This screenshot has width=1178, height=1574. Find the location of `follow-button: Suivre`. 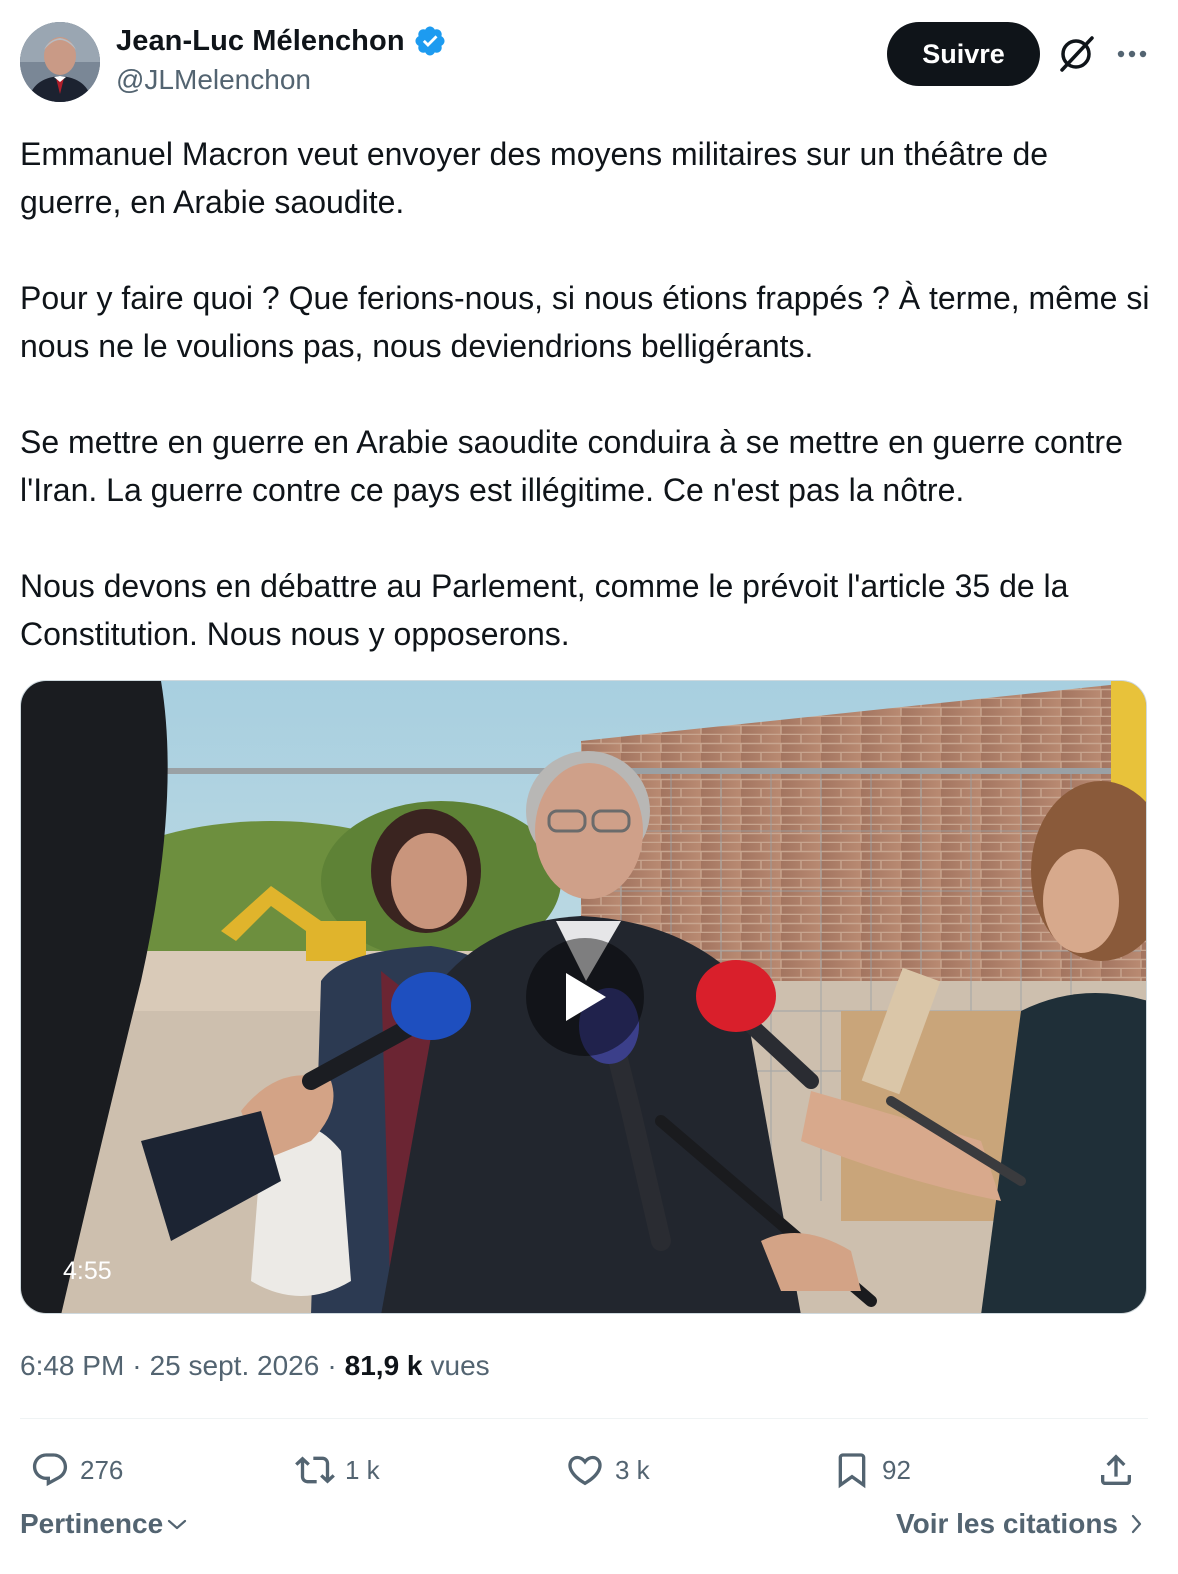

follow-button: Suivre is located at coordinates (963, 54).